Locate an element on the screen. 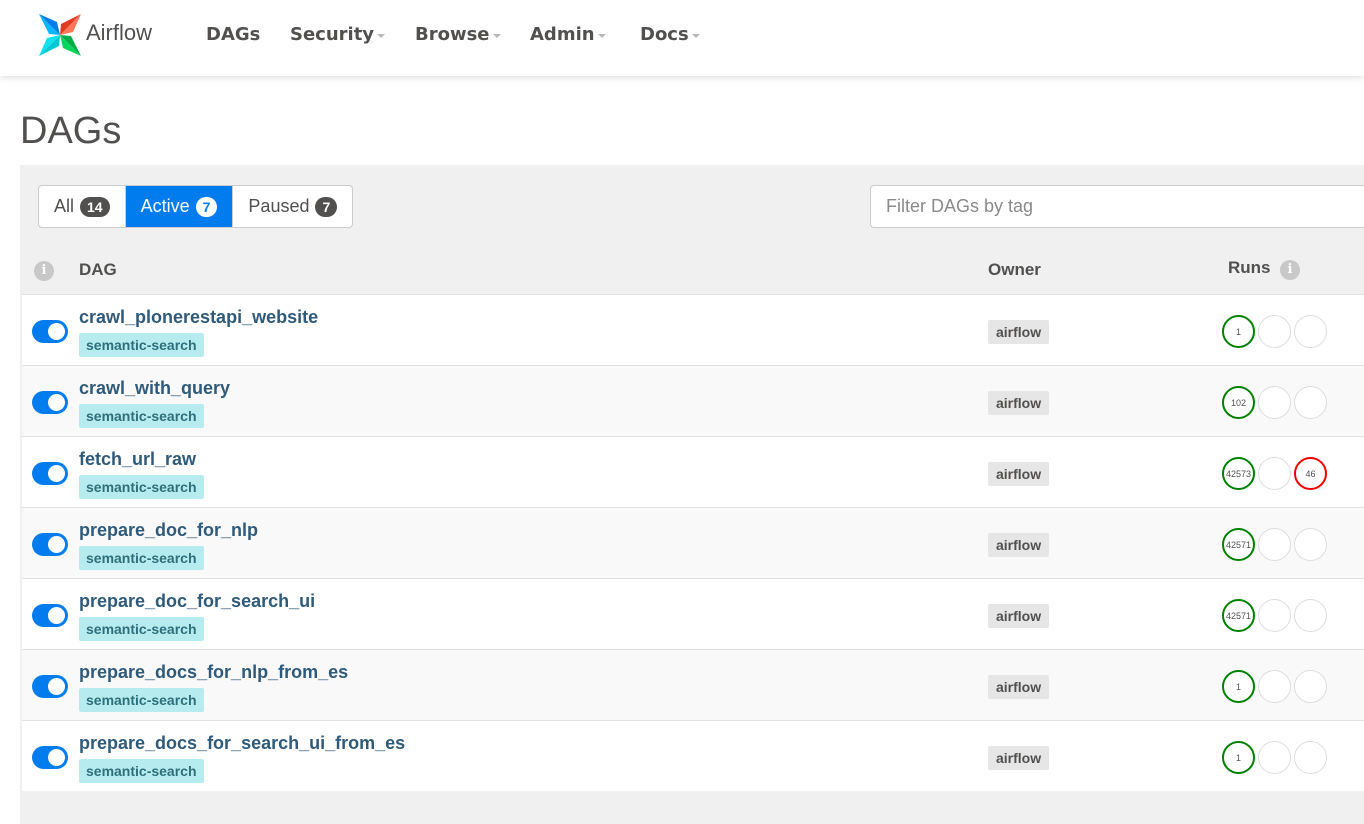  nav-browse: Browse is located at coordinates (458, 34).